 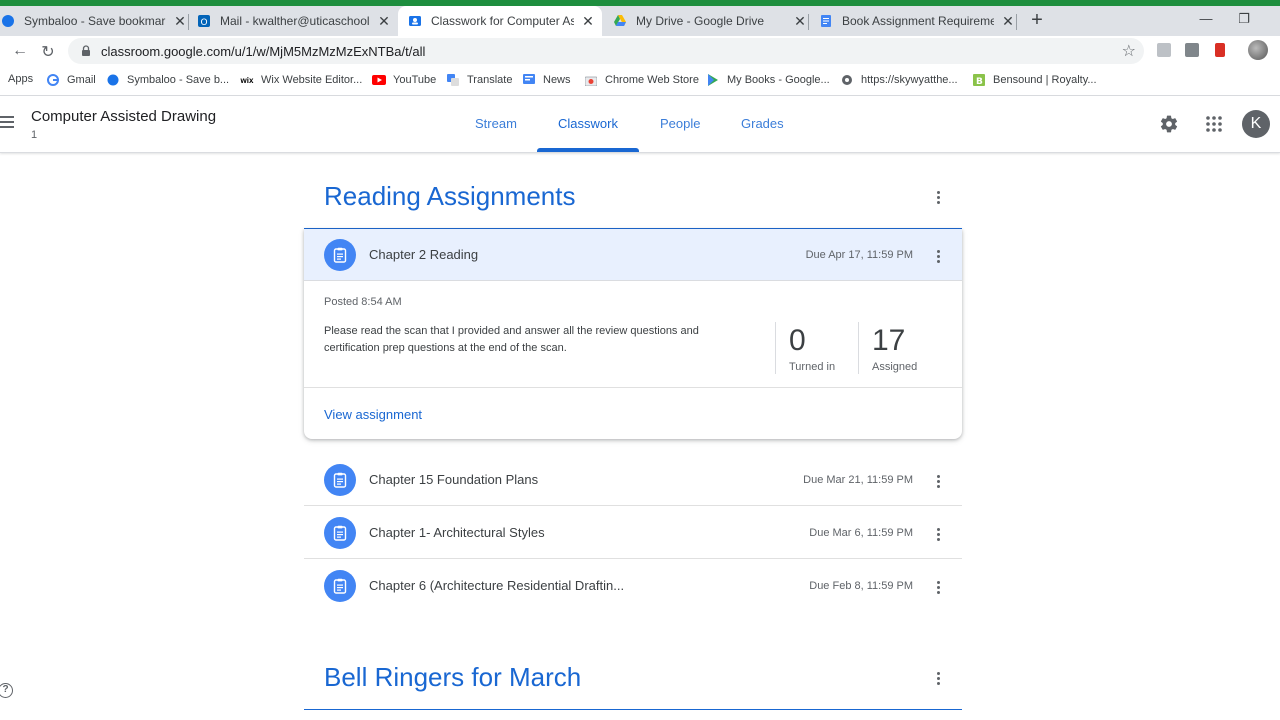 I want to click on main-menu-icon, so click(x=8, y=123).